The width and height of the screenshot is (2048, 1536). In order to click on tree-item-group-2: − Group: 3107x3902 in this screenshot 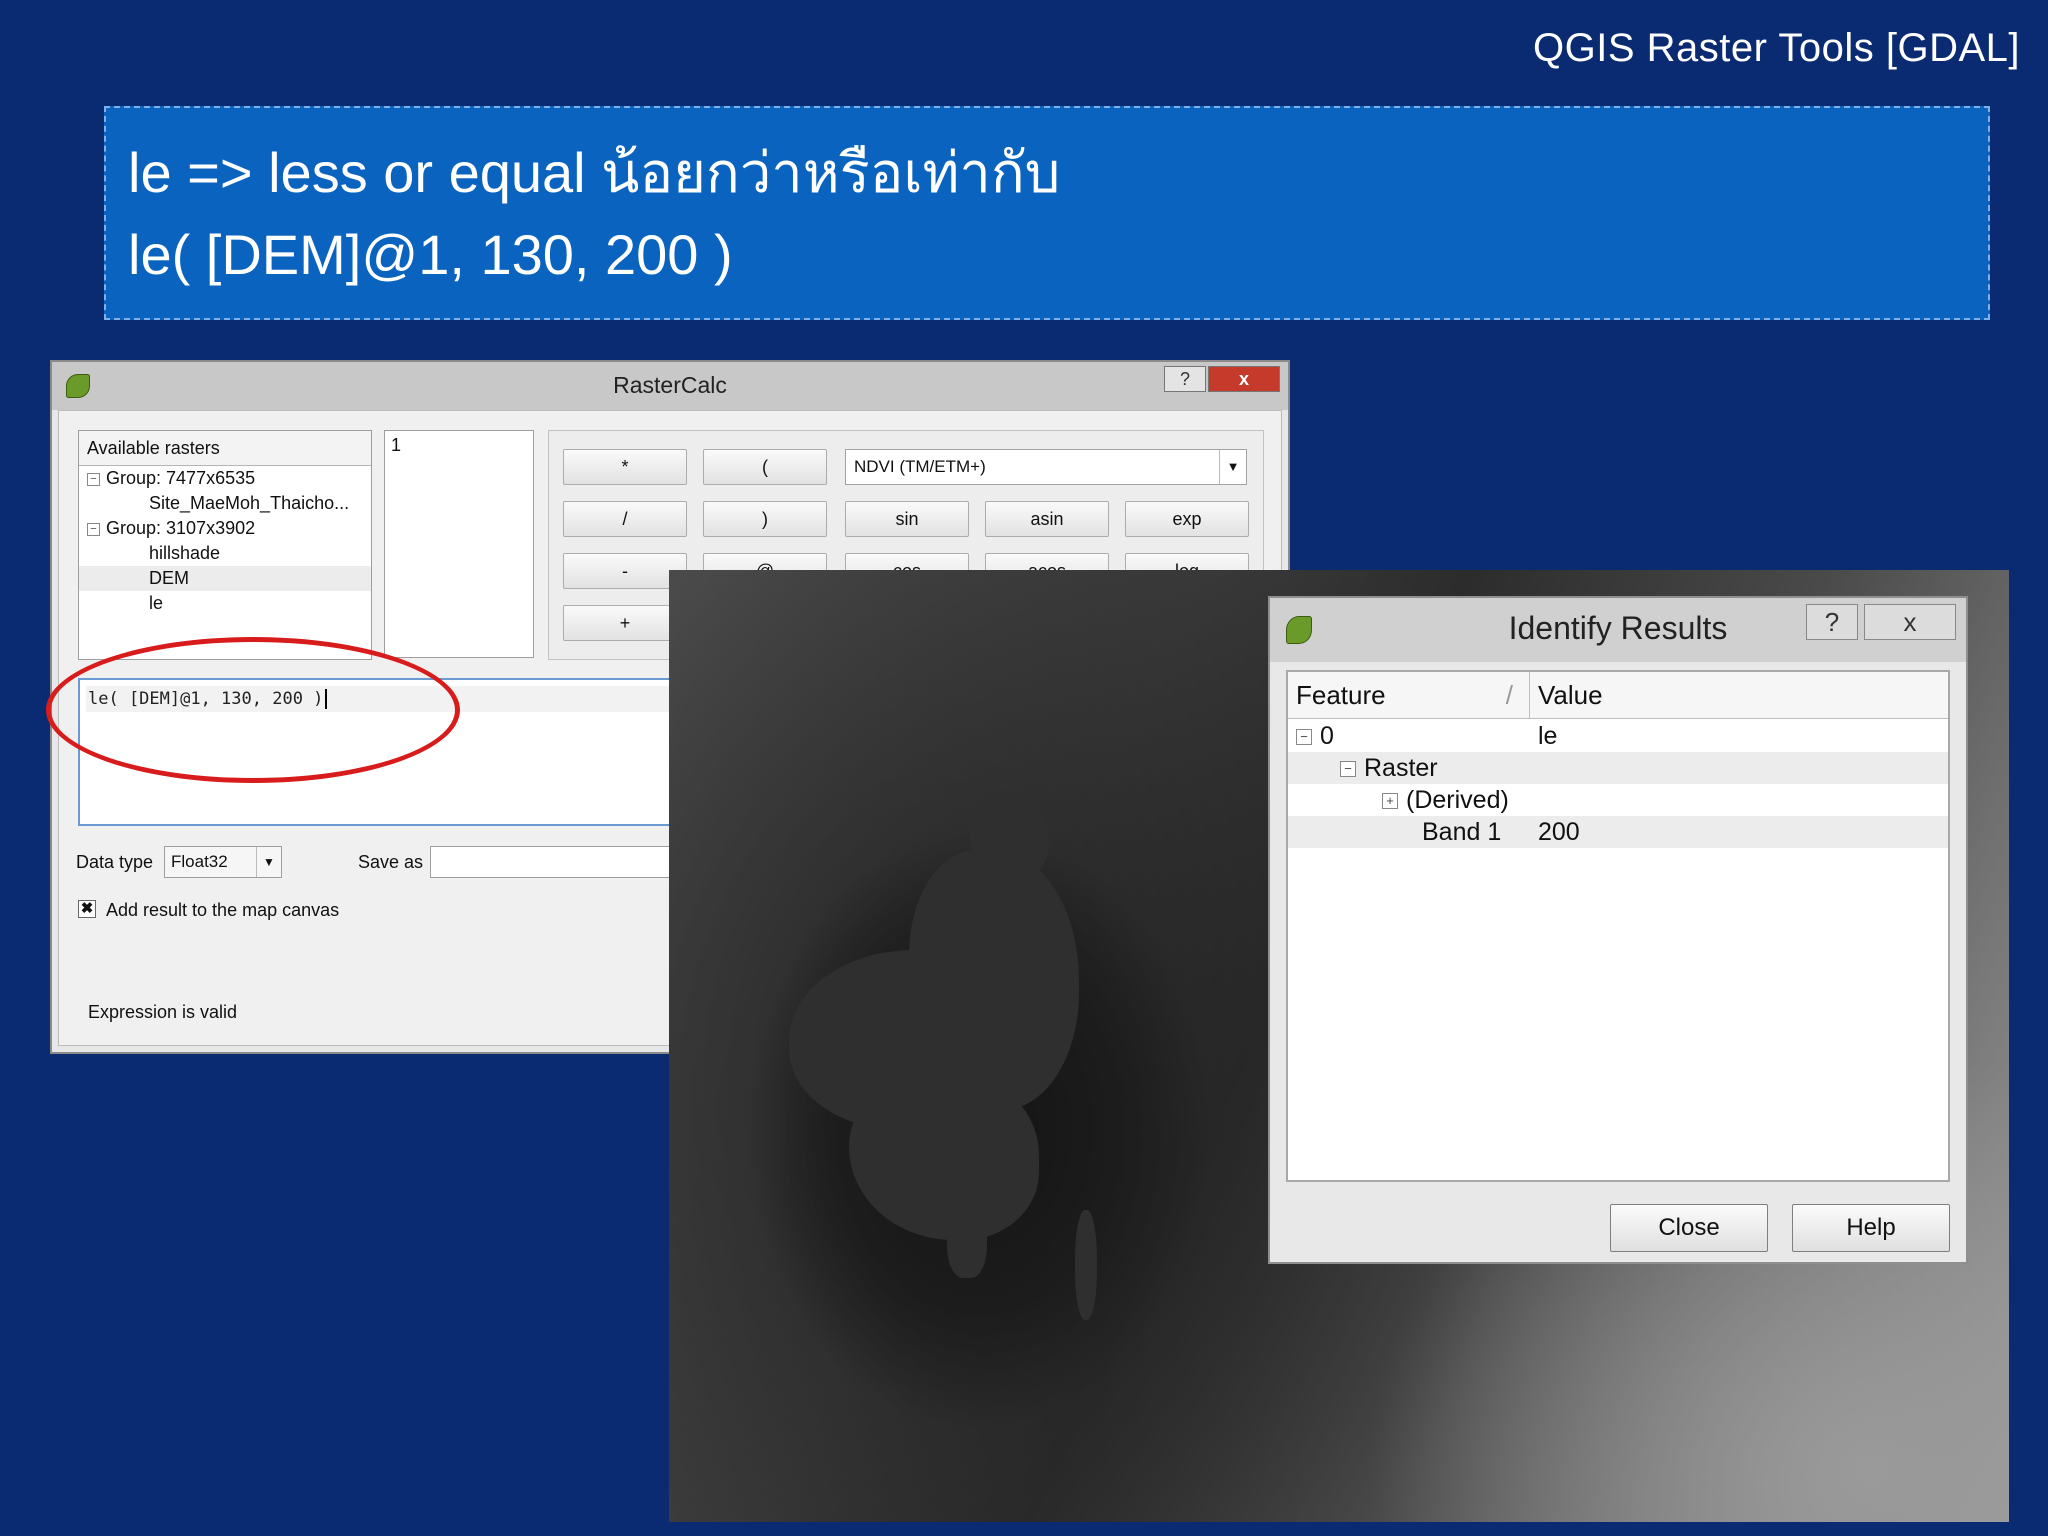, I will do `click(225, 528)`.